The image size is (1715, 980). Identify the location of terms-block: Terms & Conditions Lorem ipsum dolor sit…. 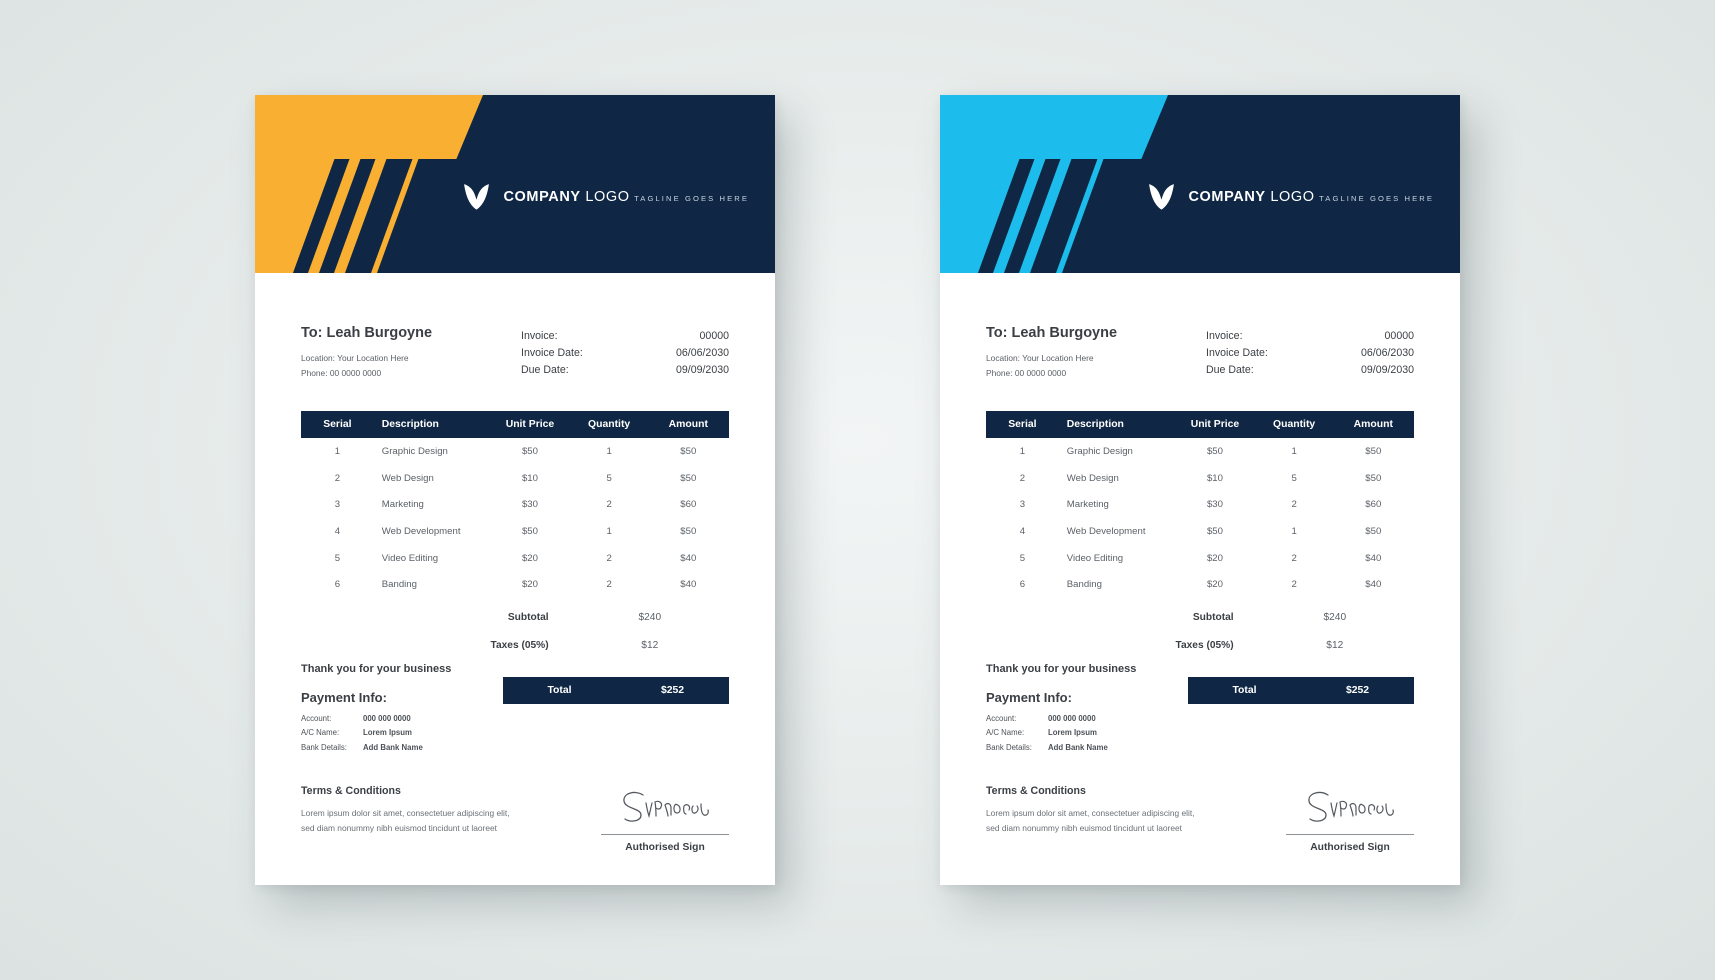
(1096, 810).